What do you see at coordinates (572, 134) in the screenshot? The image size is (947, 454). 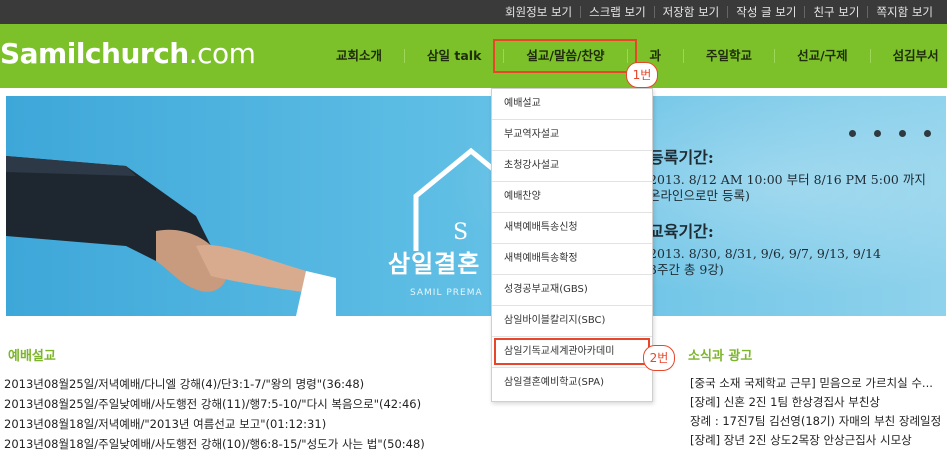 I see `menu-item-associate-sermon: 부교역자설교` at bounding box center [572, 134].